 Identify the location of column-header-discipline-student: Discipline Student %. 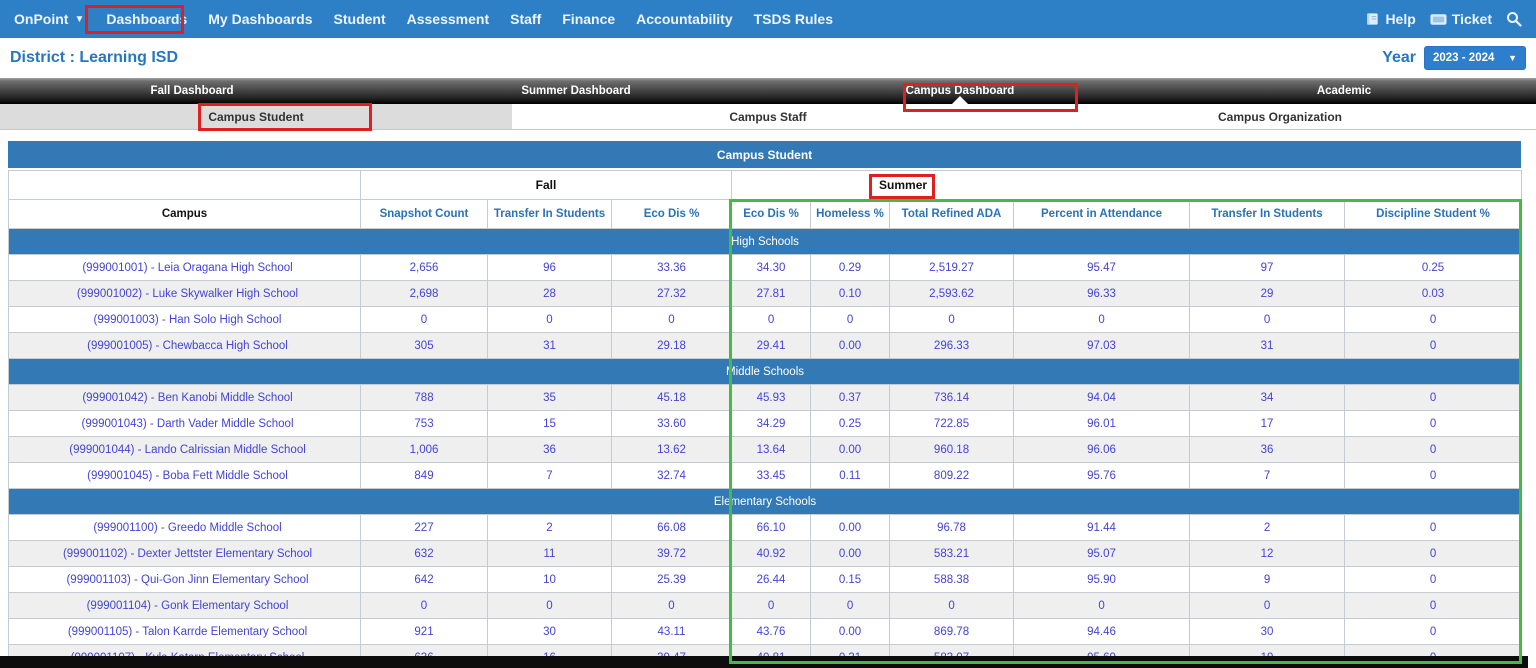
(1433, 214).